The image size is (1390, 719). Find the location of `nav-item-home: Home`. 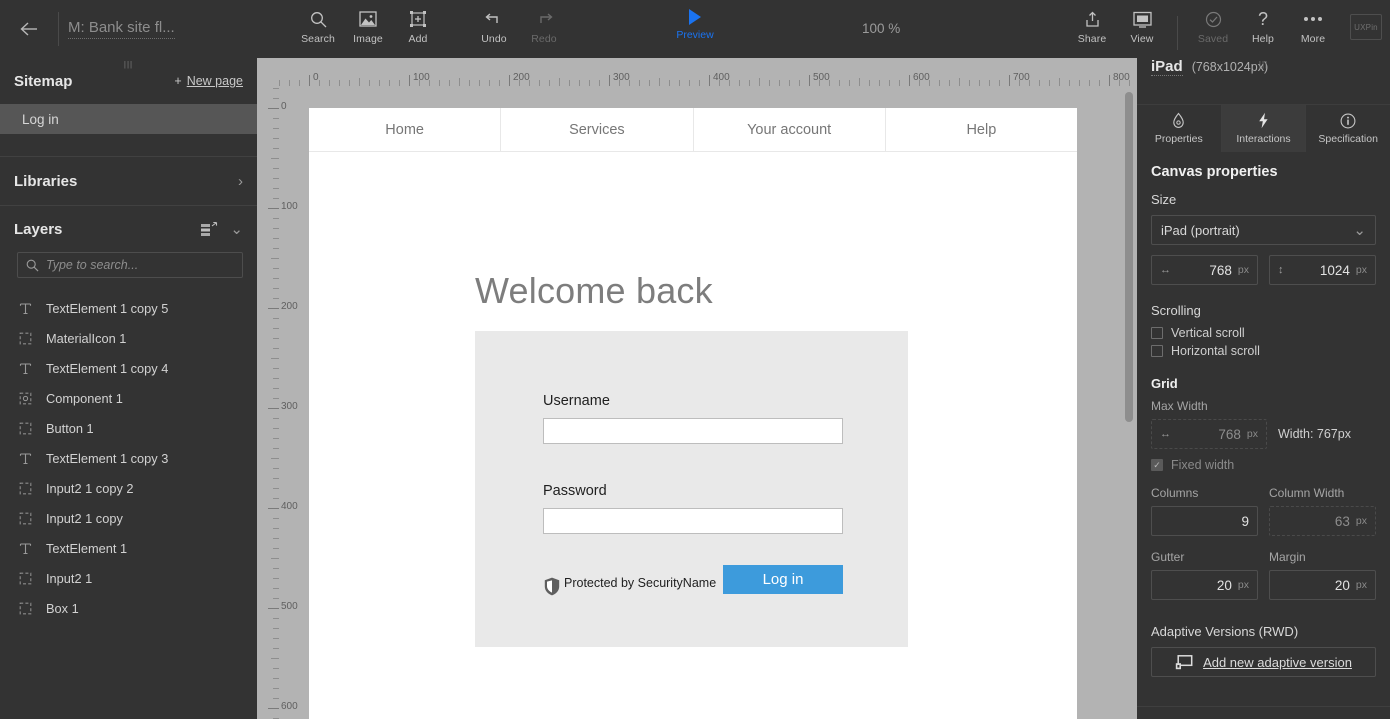

nav-item-home: Home is located at coordinates (405, 129).